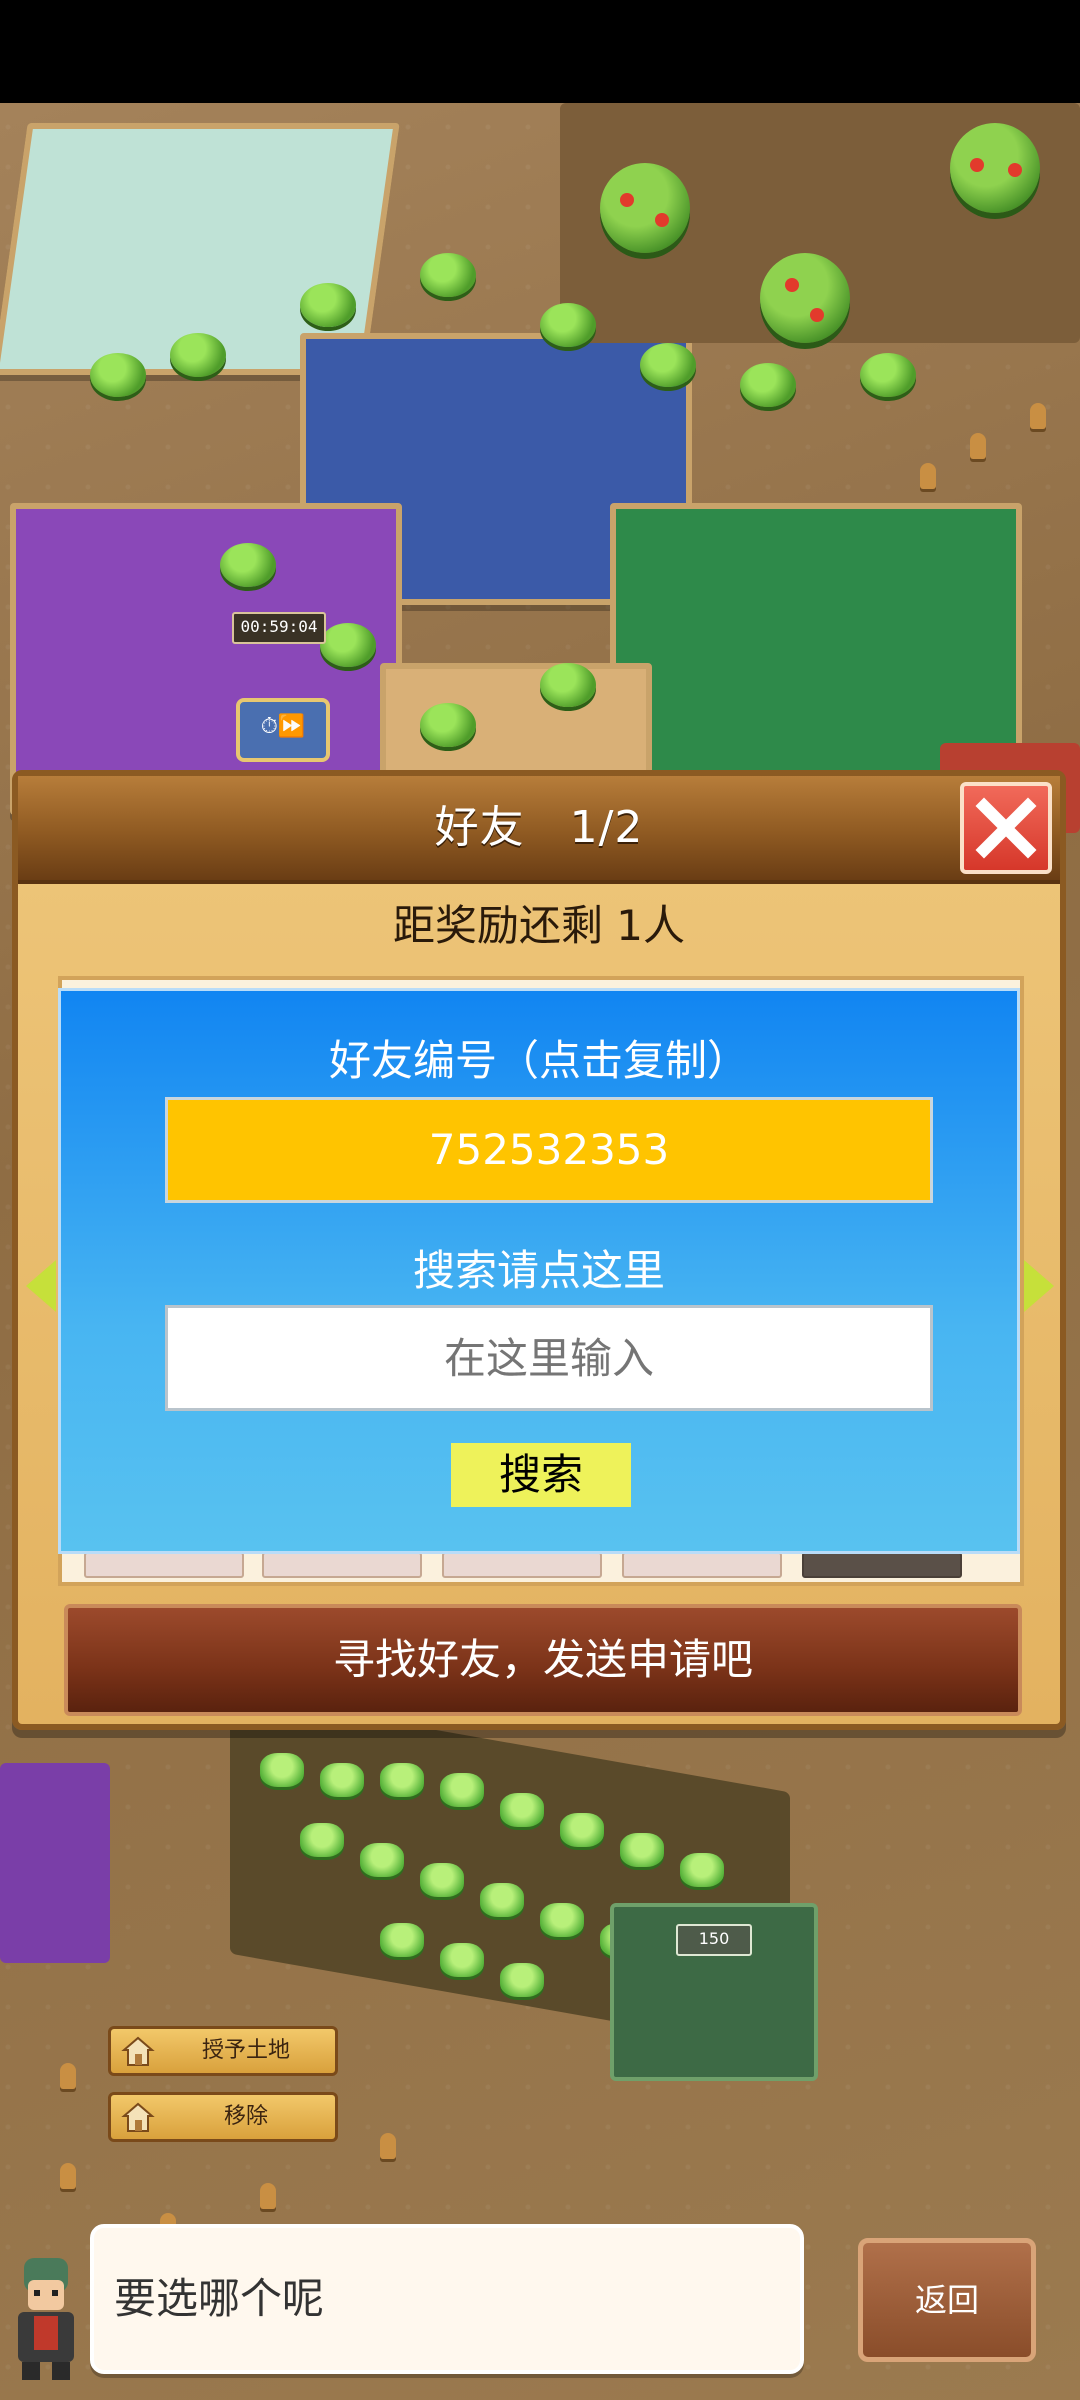  What do you see at coordinates (540, 51) in the screenshot?
I see `status-bar` at bounding box center [540, 51].